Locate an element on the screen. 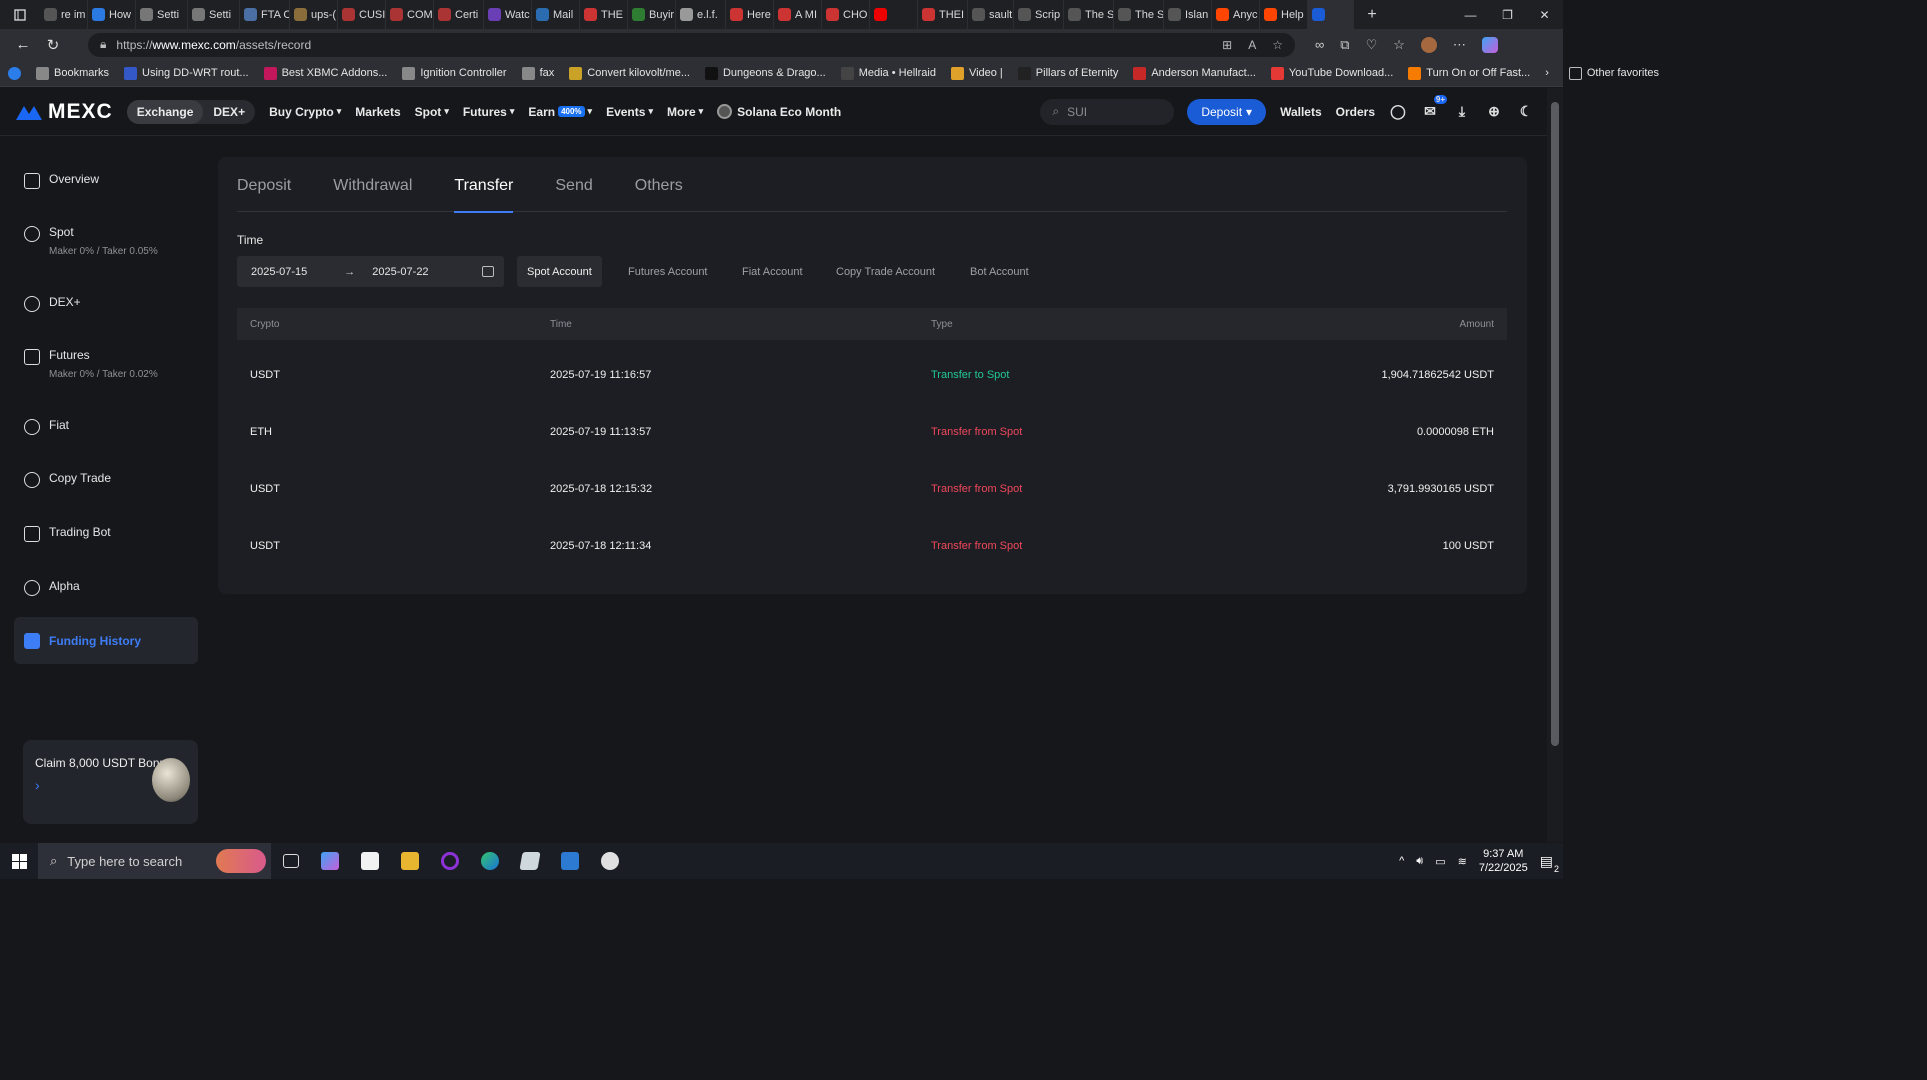 Image resolution: width=1927 pixels, height=1080 pixels. solana-eco-month-link: Solana Eco Month is located at coordinates (779, 111).